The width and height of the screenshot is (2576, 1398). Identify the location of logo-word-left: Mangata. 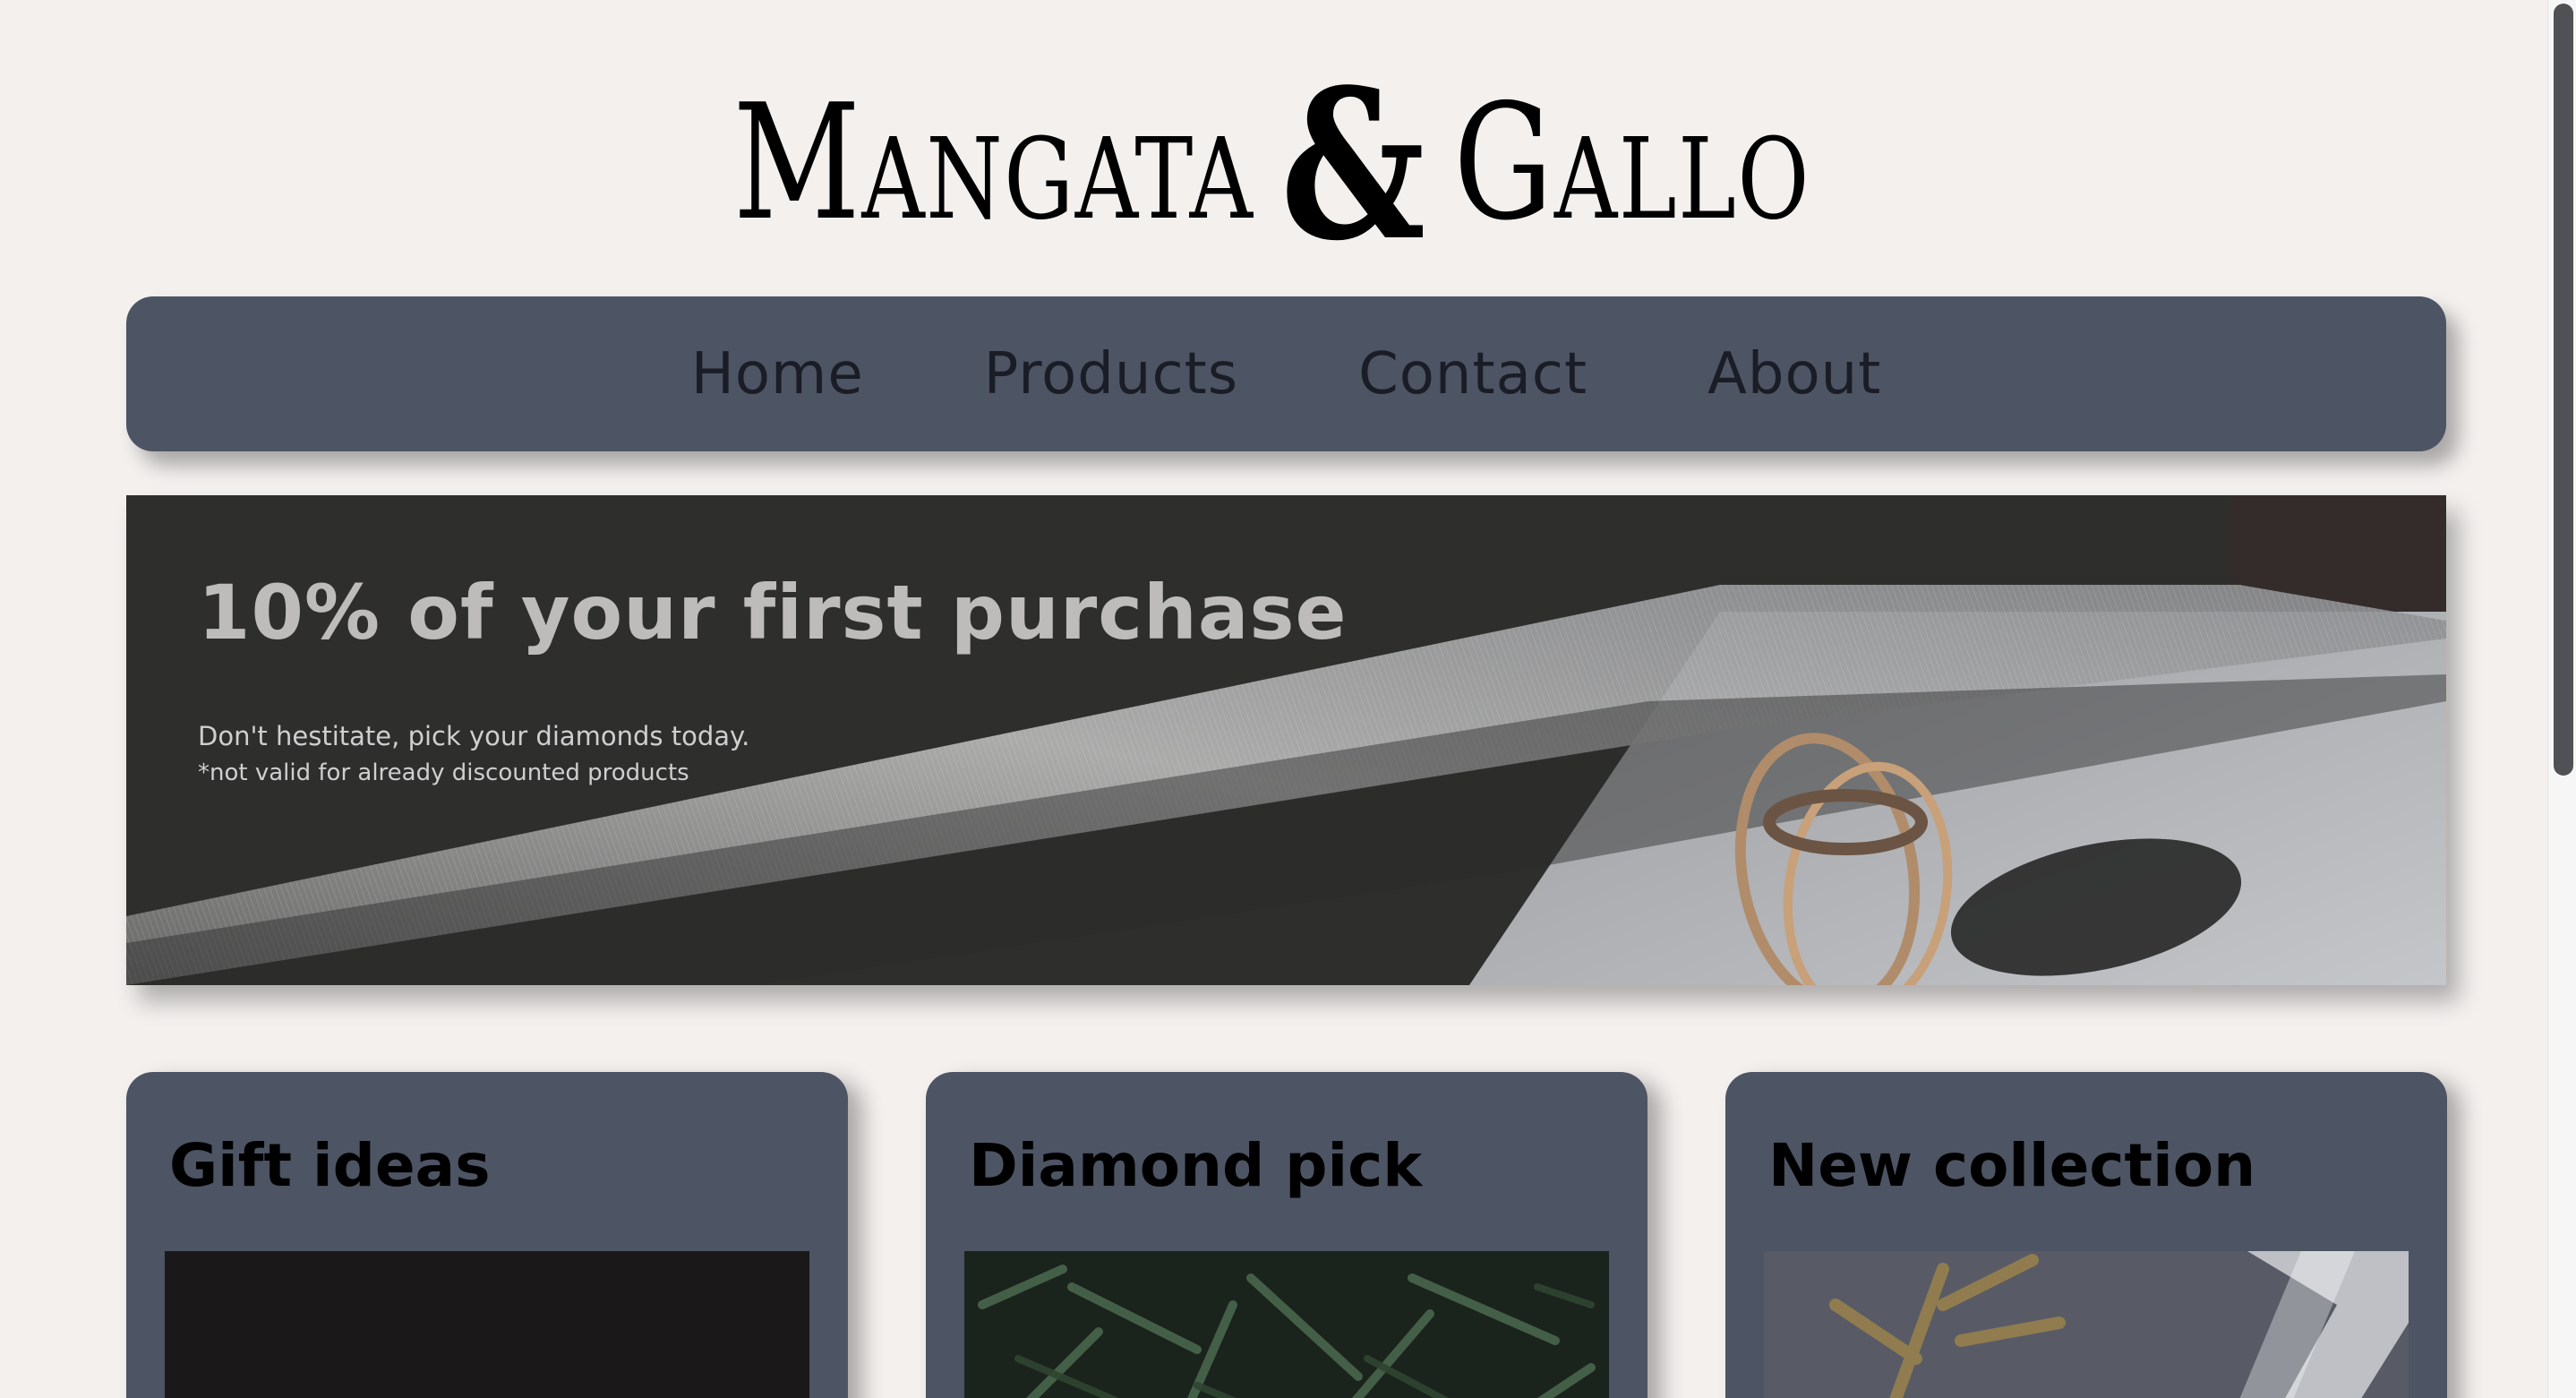
(993, 162).